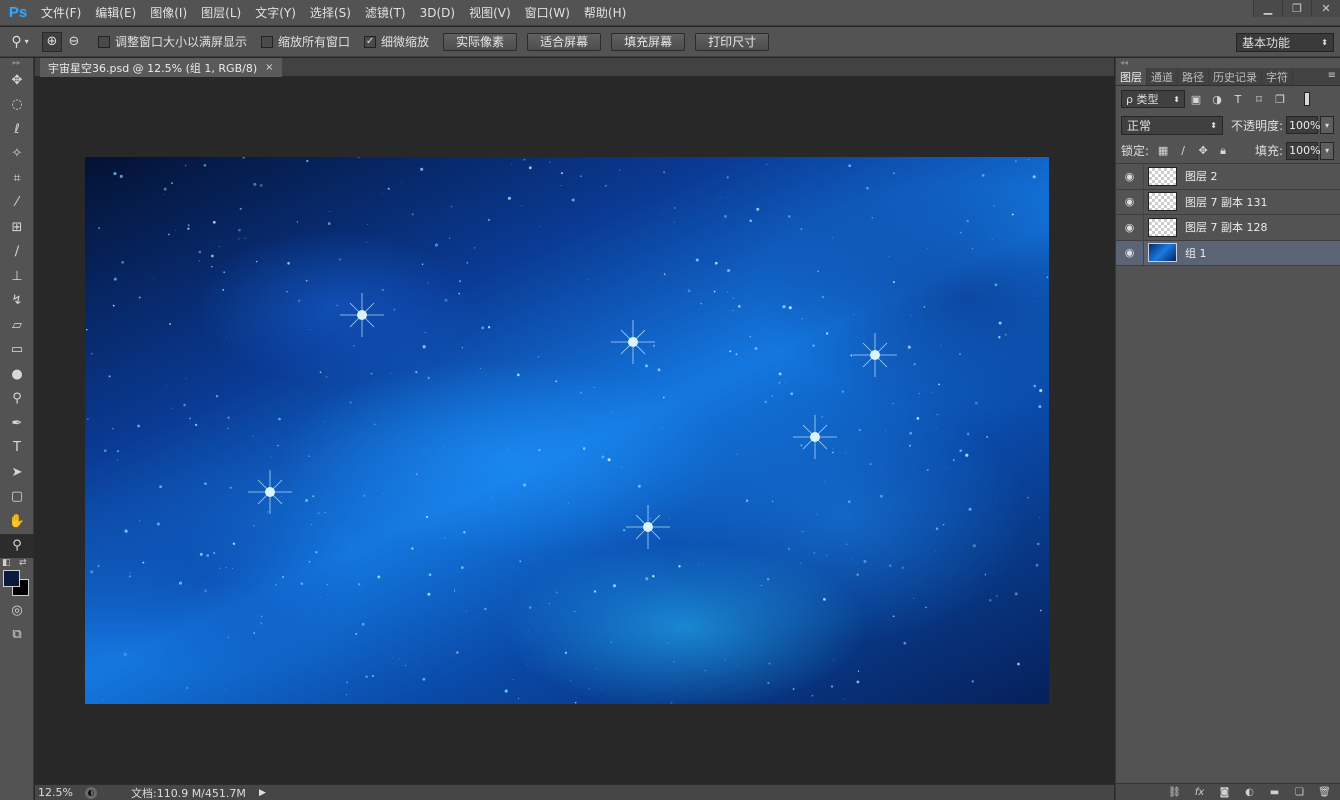  What do you see at coordinates (305, 41) in the screenshot?
I see `zoom-all-windows-checkbox: 缩放所有窗口` at bounding box center [305, 41].